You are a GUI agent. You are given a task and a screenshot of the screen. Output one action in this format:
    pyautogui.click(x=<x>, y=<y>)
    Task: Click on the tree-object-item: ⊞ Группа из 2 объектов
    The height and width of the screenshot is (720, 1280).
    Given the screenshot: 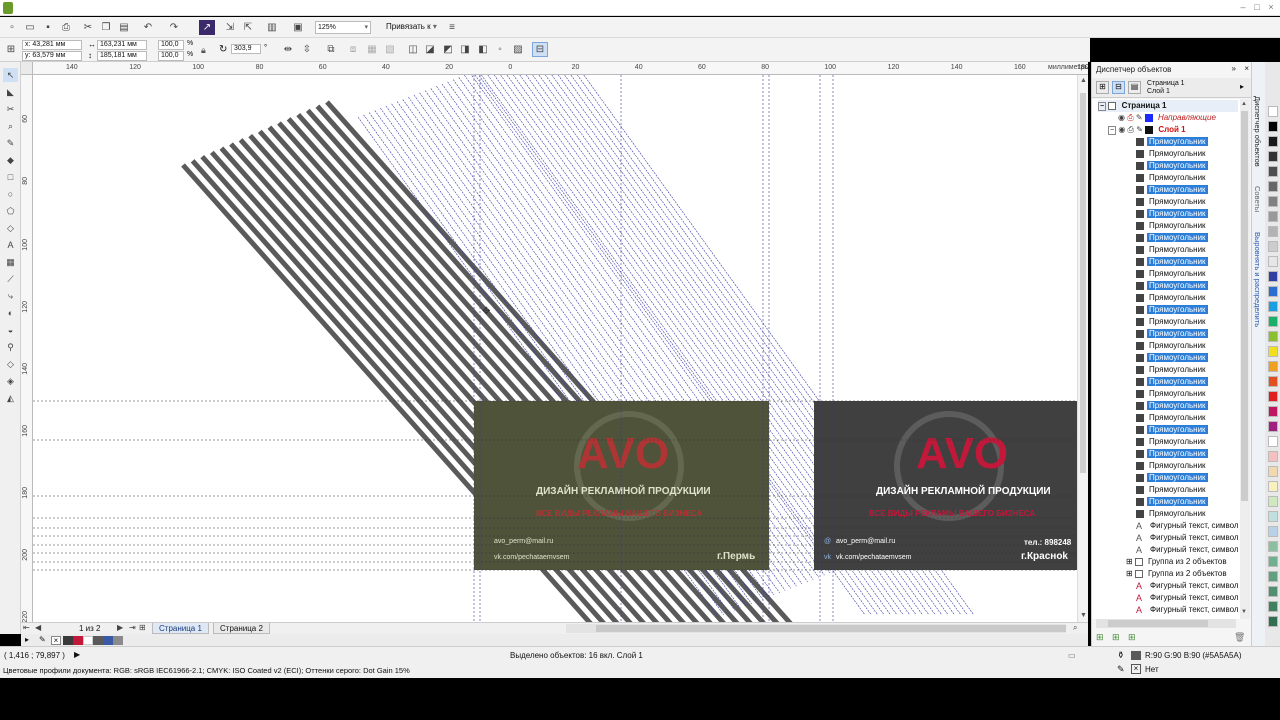 What is the action you would take?
    pyautogui.click(x=1177, y=574)
    